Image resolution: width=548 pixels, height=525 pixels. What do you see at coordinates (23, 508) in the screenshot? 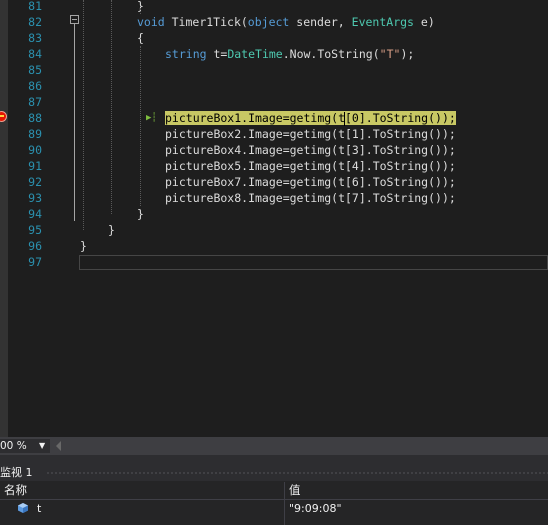
I see `variable-icon` at bounding box center [23, 508].